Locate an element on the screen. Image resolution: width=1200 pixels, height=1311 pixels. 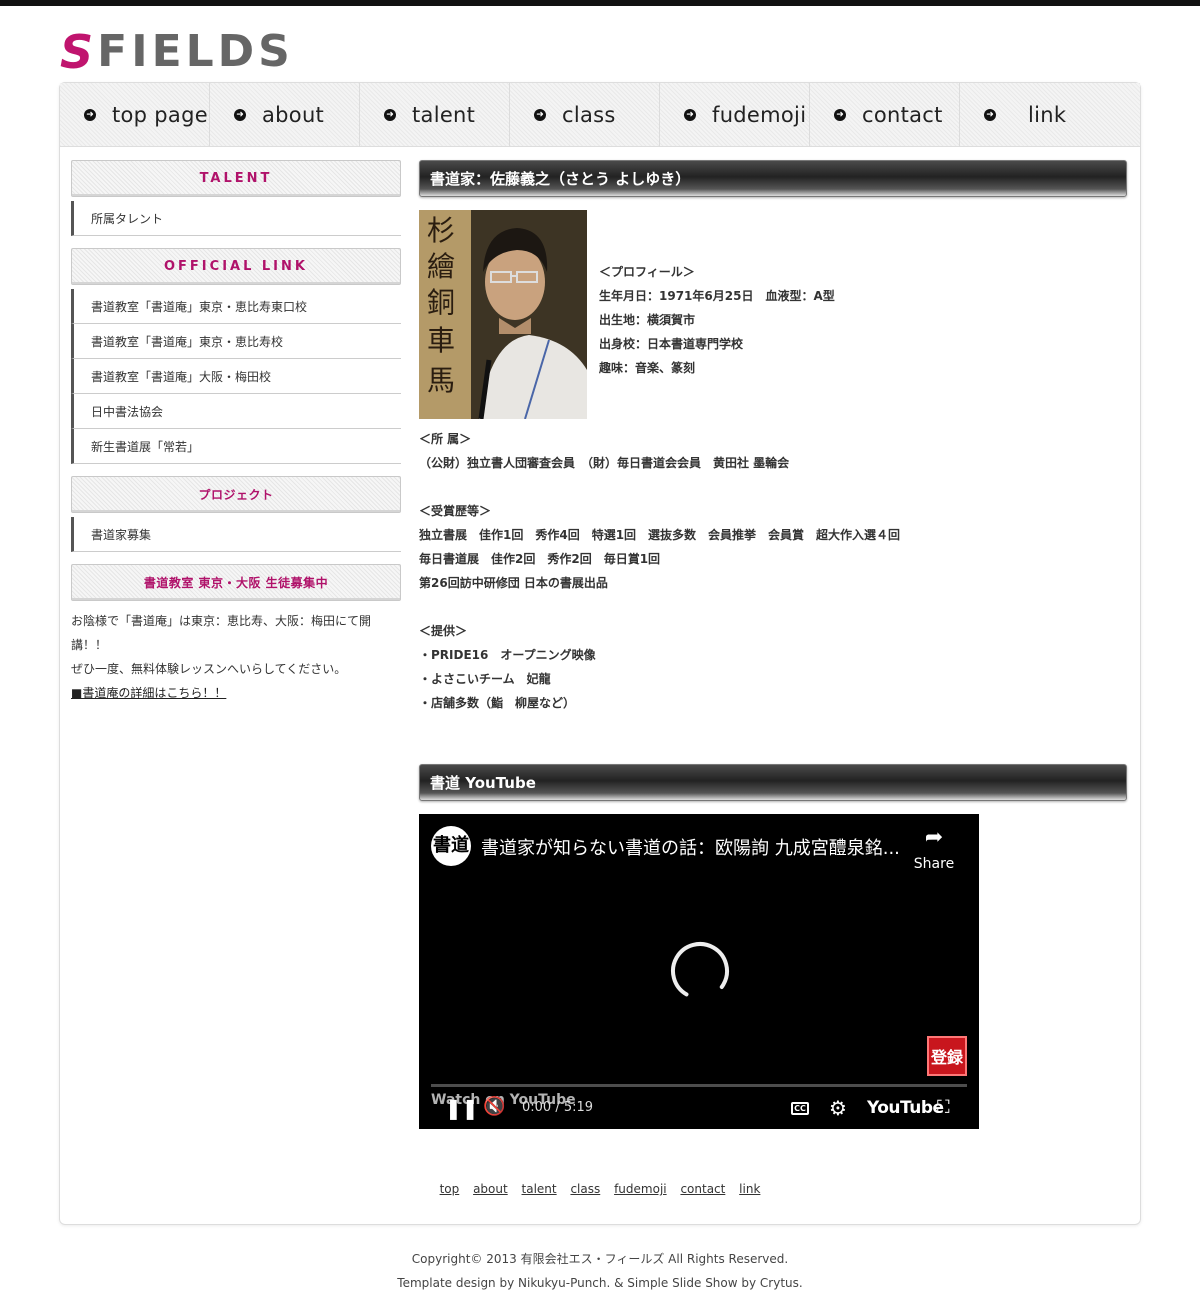
logo-text: FIELDS is located at coordinates (195, 51).